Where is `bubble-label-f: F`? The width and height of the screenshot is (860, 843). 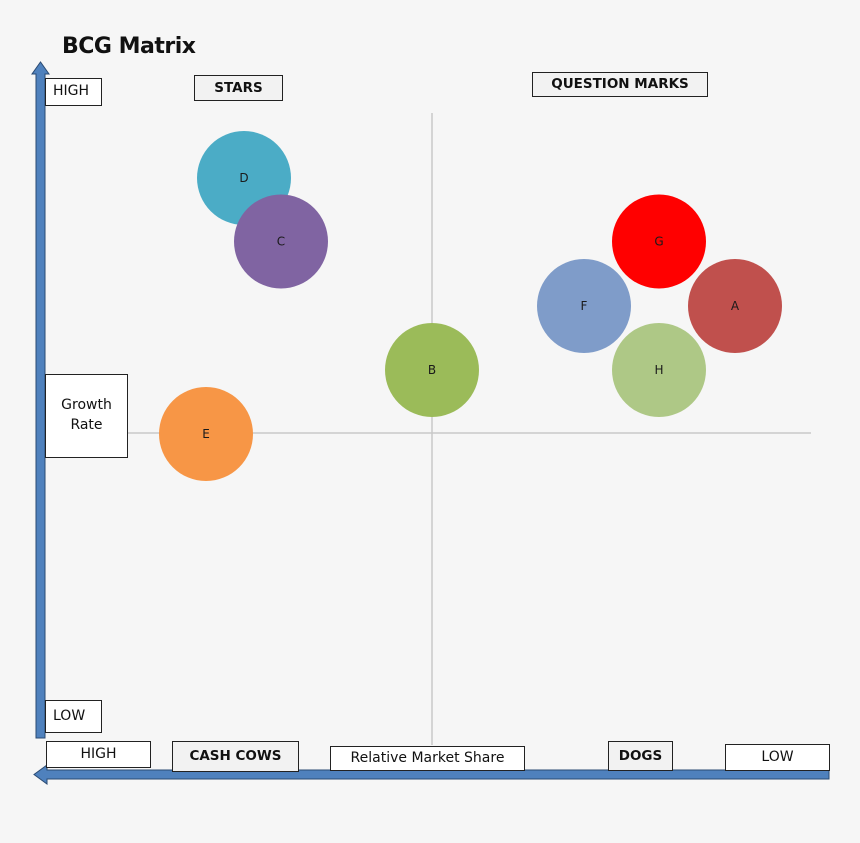
bubble-label-f: F is located at coordinates (584, 306).